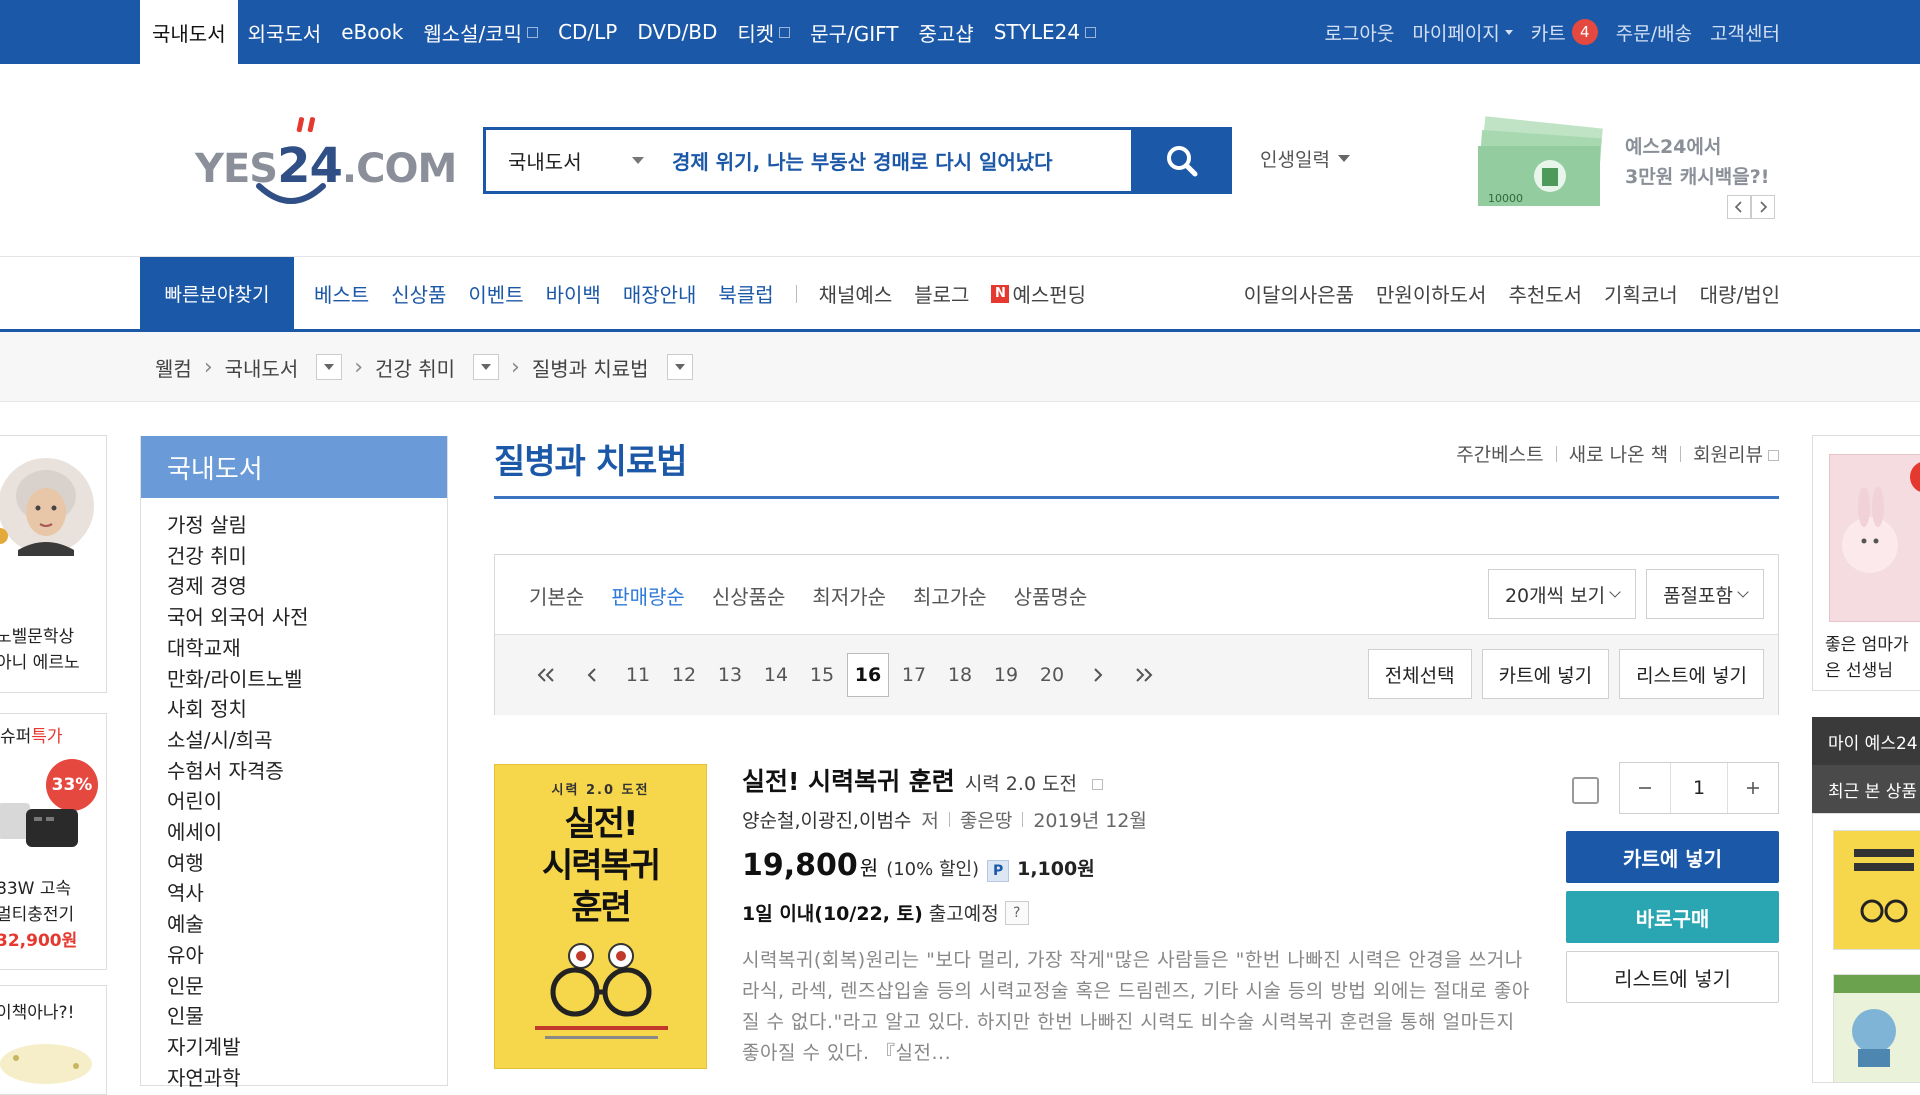 The height and width of the screenshot is (1095, 1920). I want to click on prev-page-button, so click(592, 675).